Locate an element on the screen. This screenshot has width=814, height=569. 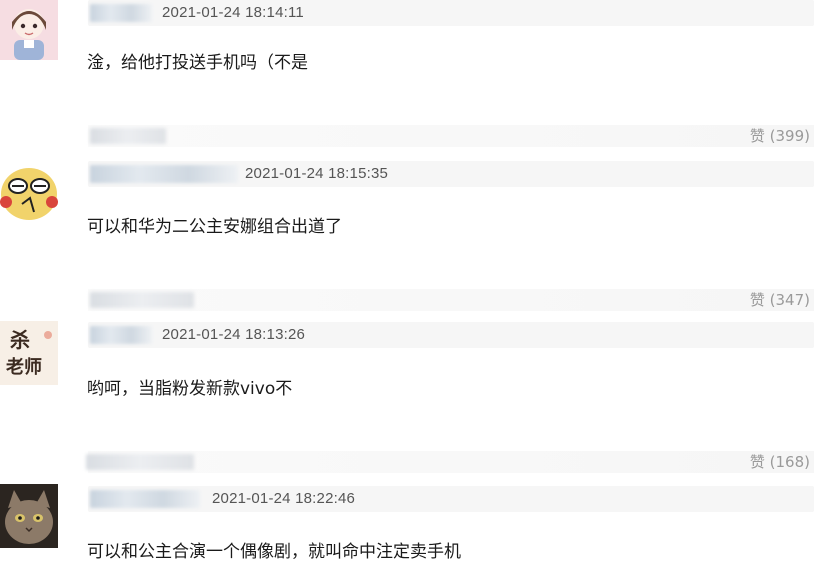
svg-text: 老师 is located at coordinates (24, 367).